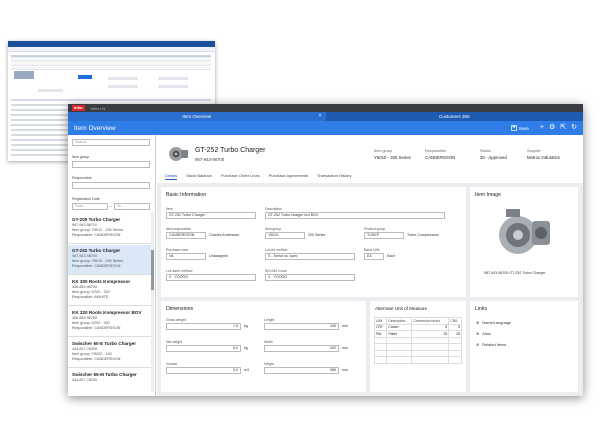 The width and height of the screenshot is (600, 448). What do you see at coordinates (519, 128) in the screenshot?
I see `save-button: Save` at bounding box center [519, 128].